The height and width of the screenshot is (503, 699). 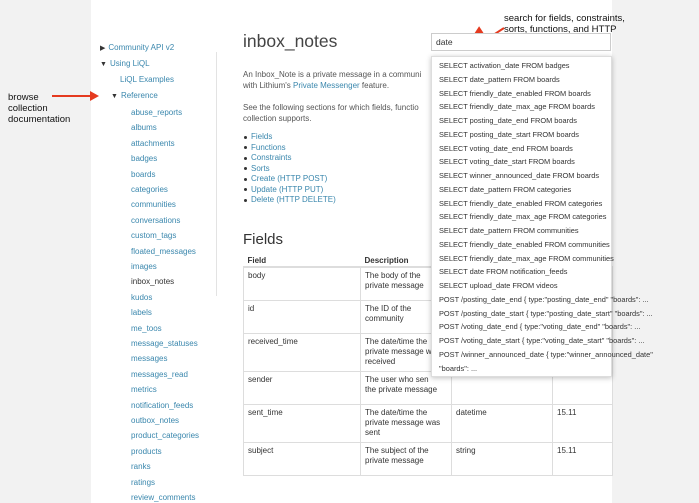 What do you see at coordinates (504, 65) in the screenshot?
I see `search-result-item: SELECT activation_date FROM badges` at bounding box center [504, 65].